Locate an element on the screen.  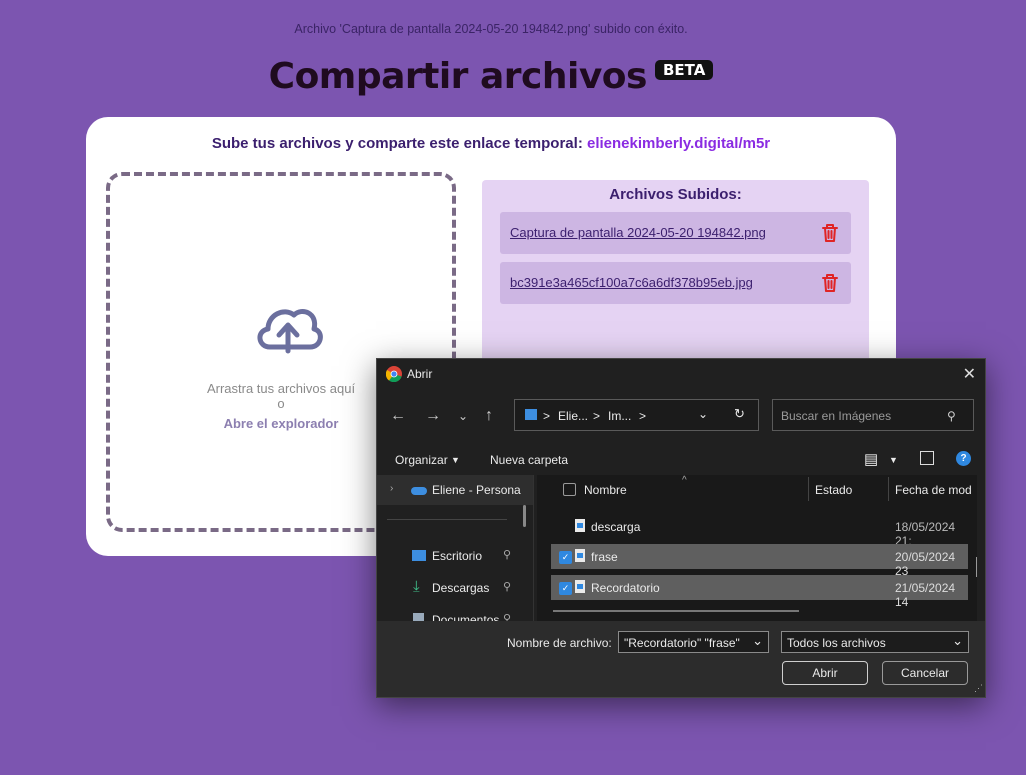
file-type-value: Todos los archivos is located at coordinates (836, 643).